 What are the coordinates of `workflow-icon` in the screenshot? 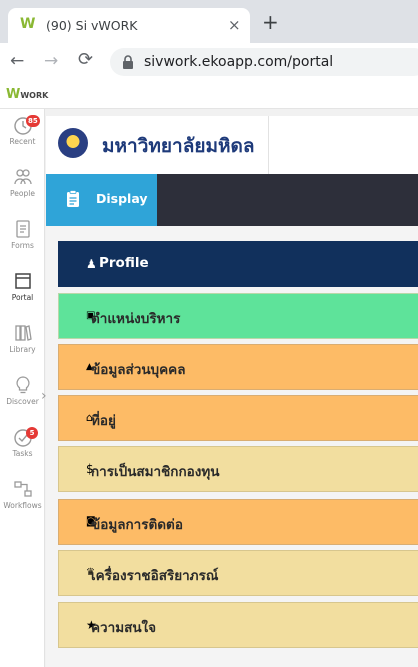 It's located at (22, 489).